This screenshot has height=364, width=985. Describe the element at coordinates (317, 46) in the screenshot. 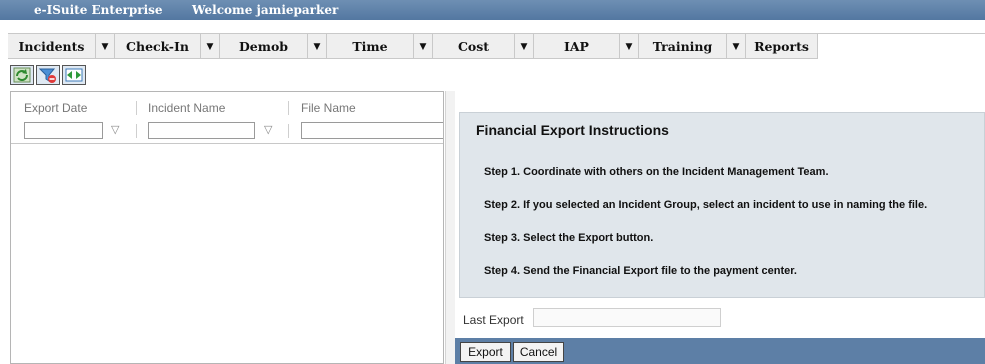

I see `menu-demob-dropdown-icon: ▼` at that location.